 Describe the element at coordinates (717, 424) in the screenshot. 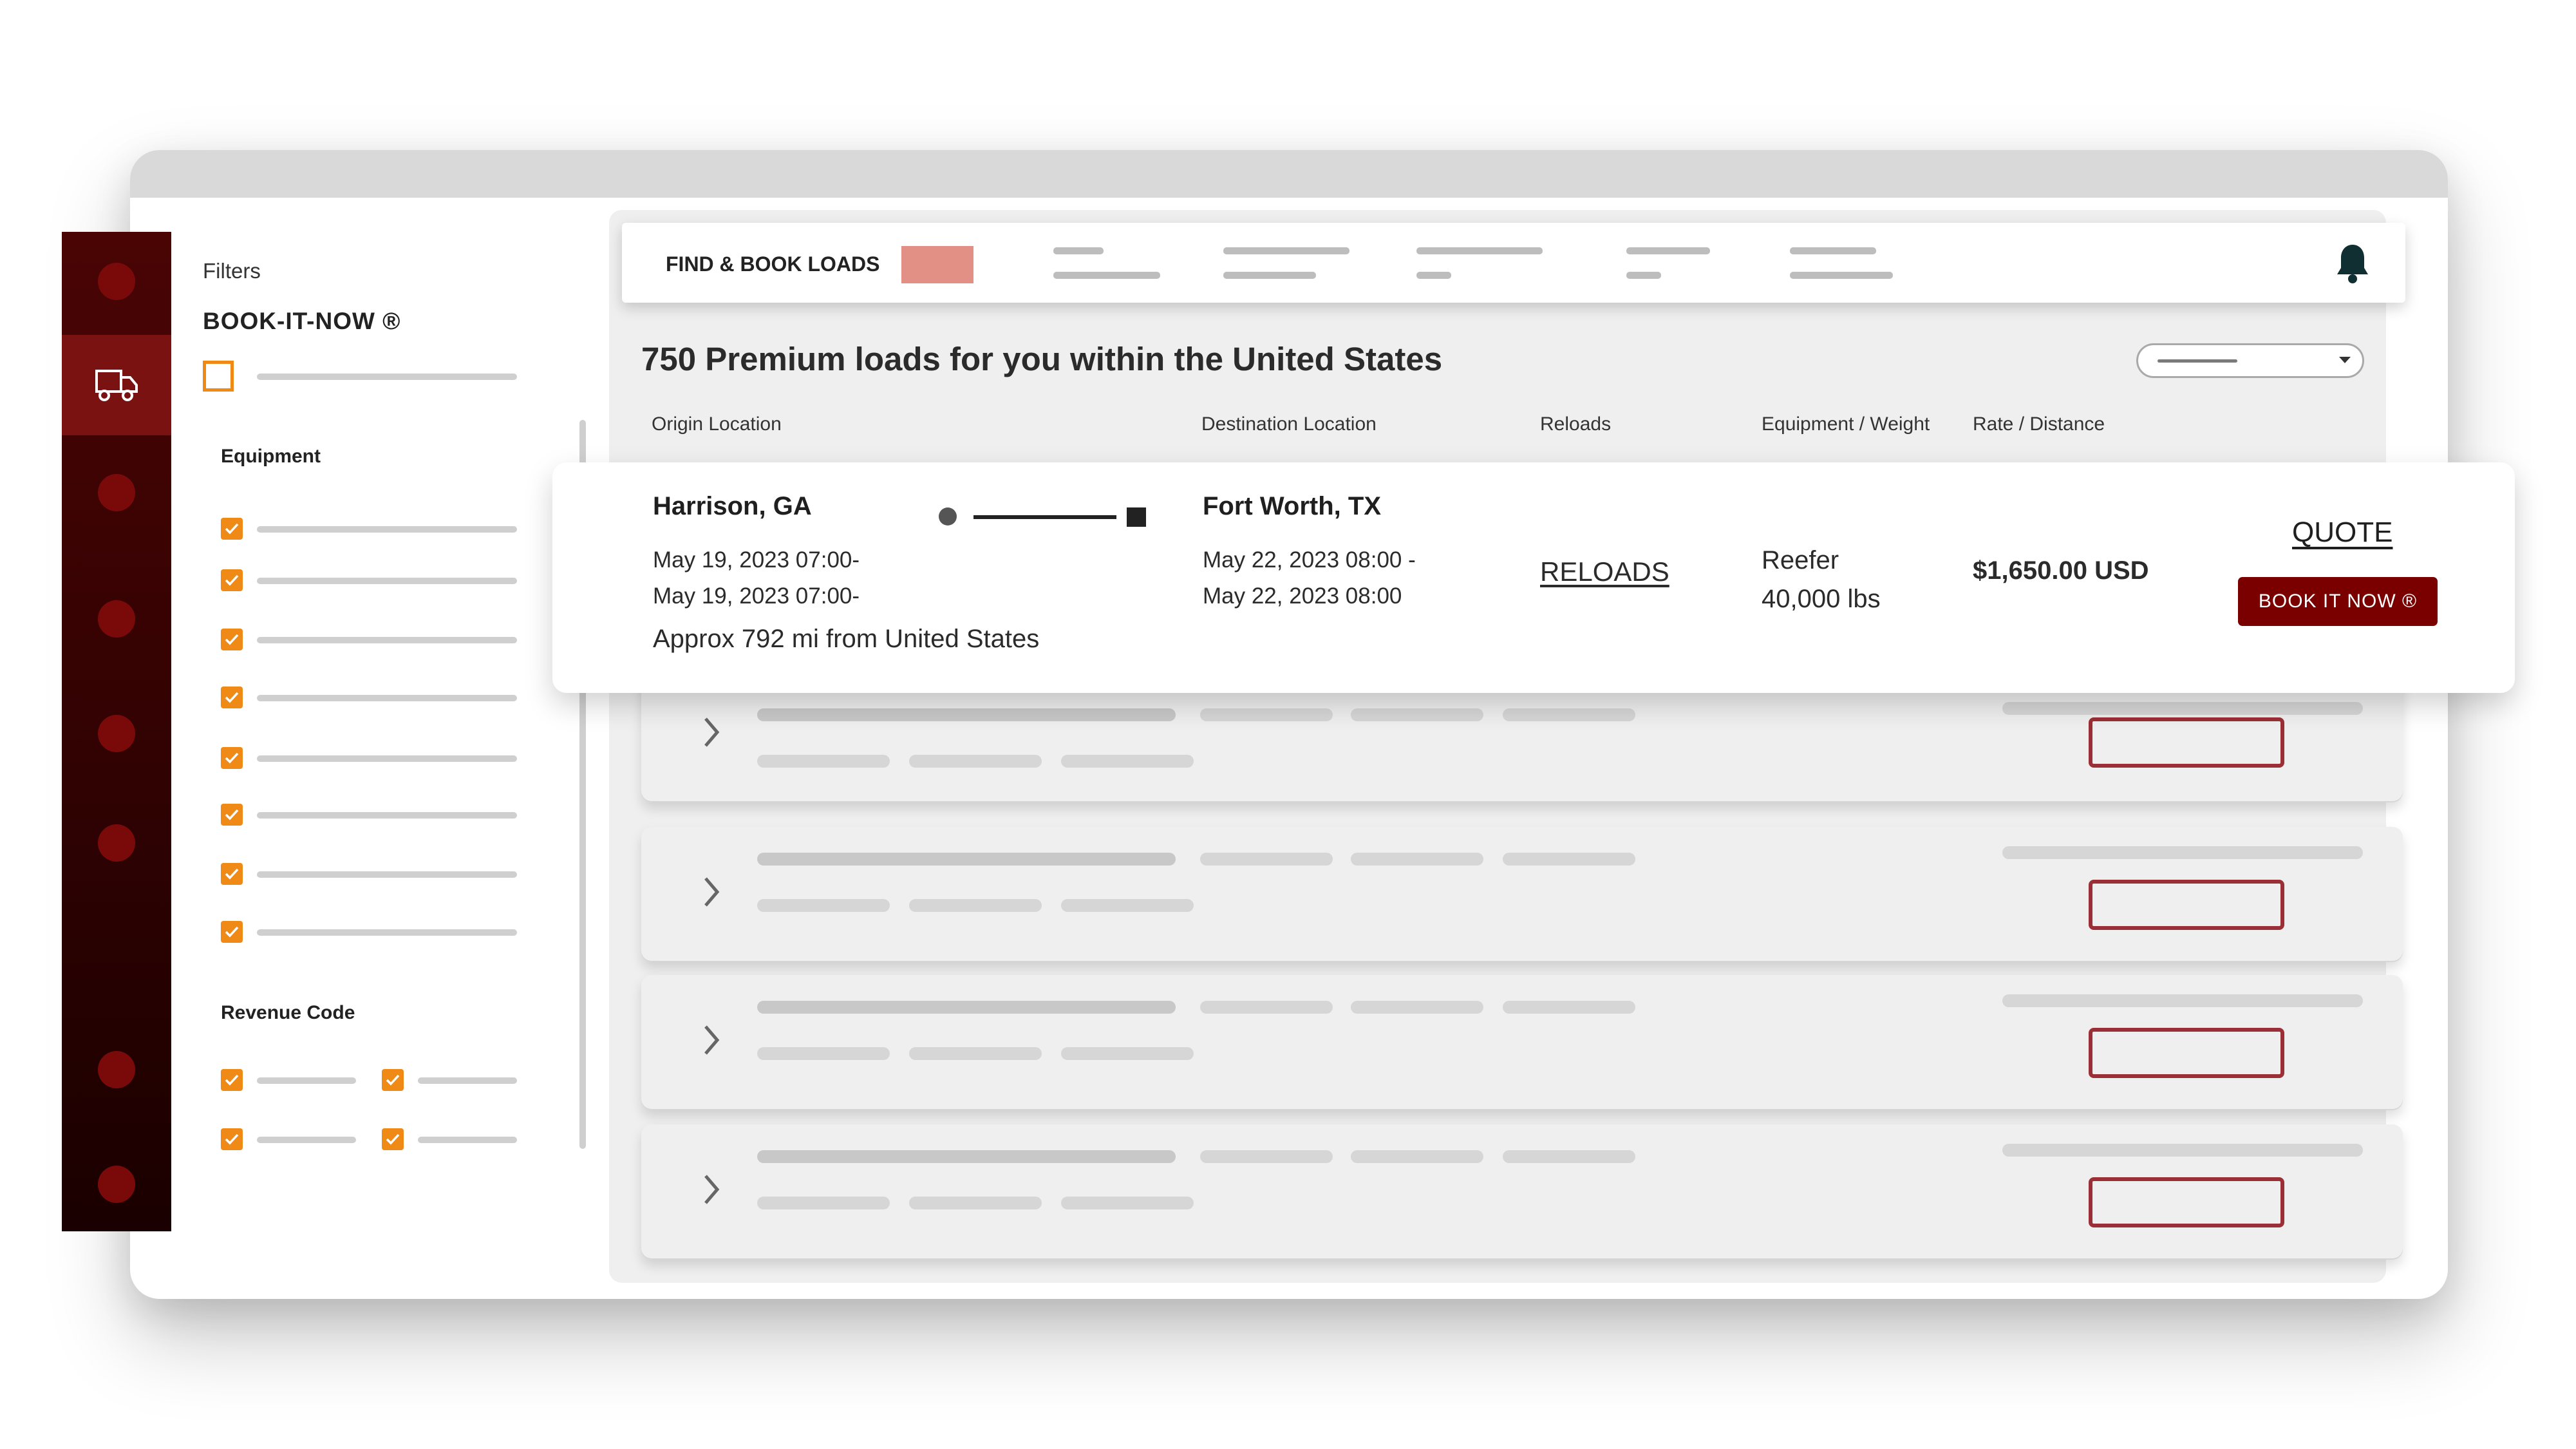

I see `column-header-origin: Origin Location` at that location.